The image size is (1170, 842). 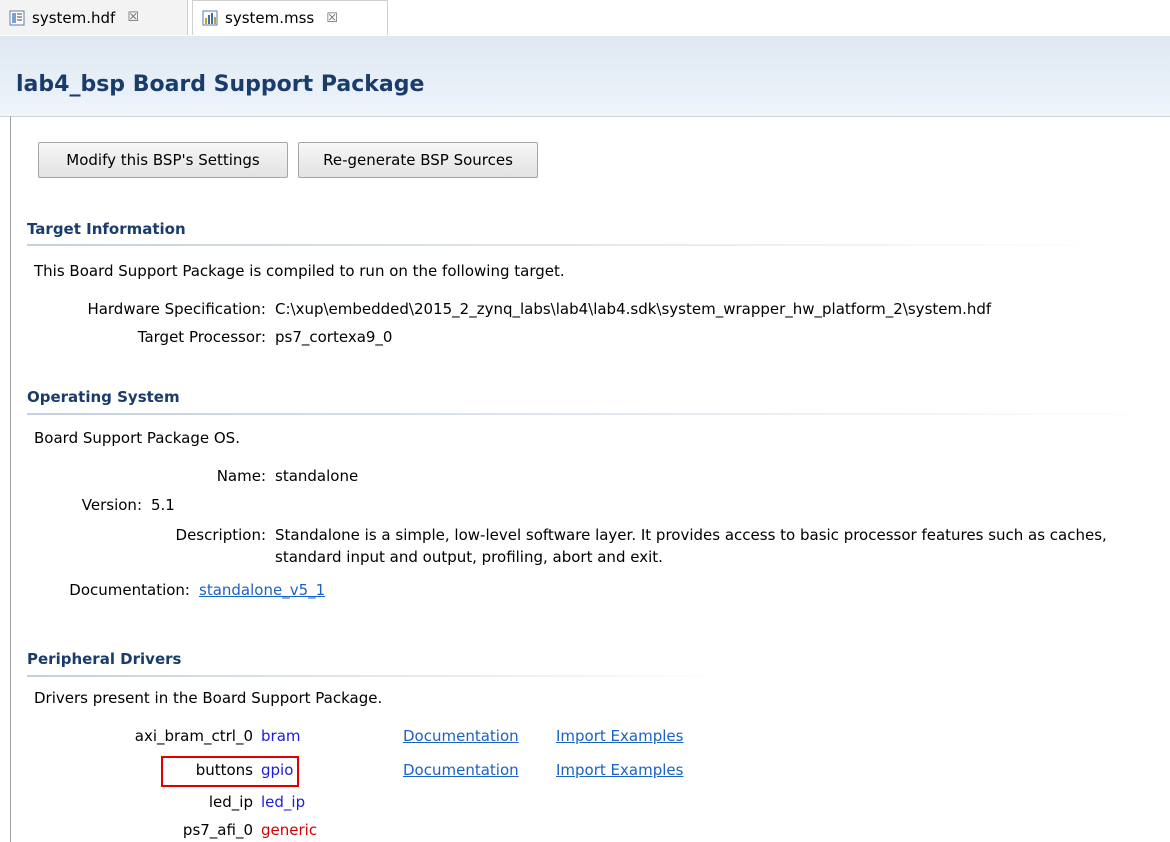 I want to click on section-title-operating-system: Operating System, so click(x=103, y=397).